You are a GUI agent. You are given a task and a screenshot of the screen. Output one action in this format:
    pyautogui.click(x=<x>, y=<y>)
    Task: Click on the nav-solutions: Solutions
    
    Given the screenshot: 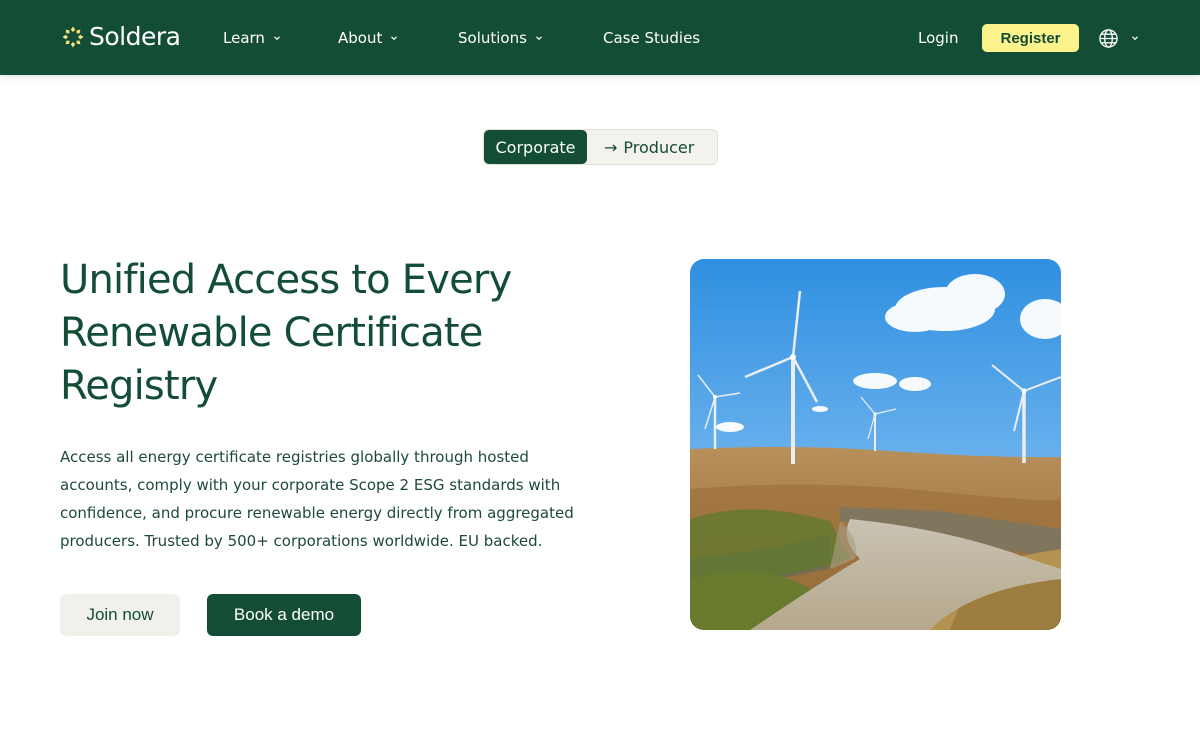 What is the action you would take?
    pyautogui.click(x=500, y=38)
    